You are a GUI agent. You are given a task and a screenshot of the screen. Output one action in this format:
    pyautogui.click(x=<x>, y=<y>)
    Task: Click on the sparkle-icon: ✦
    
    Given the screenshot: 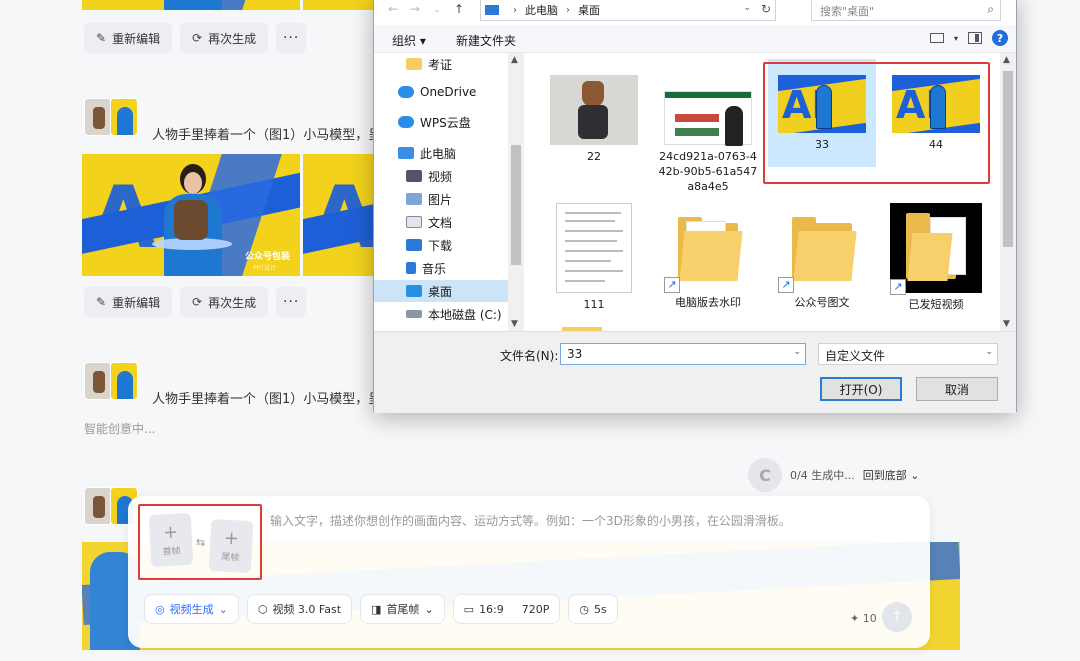 What is the action you would take?
    pyautogui.click(x=855, y=618)
    